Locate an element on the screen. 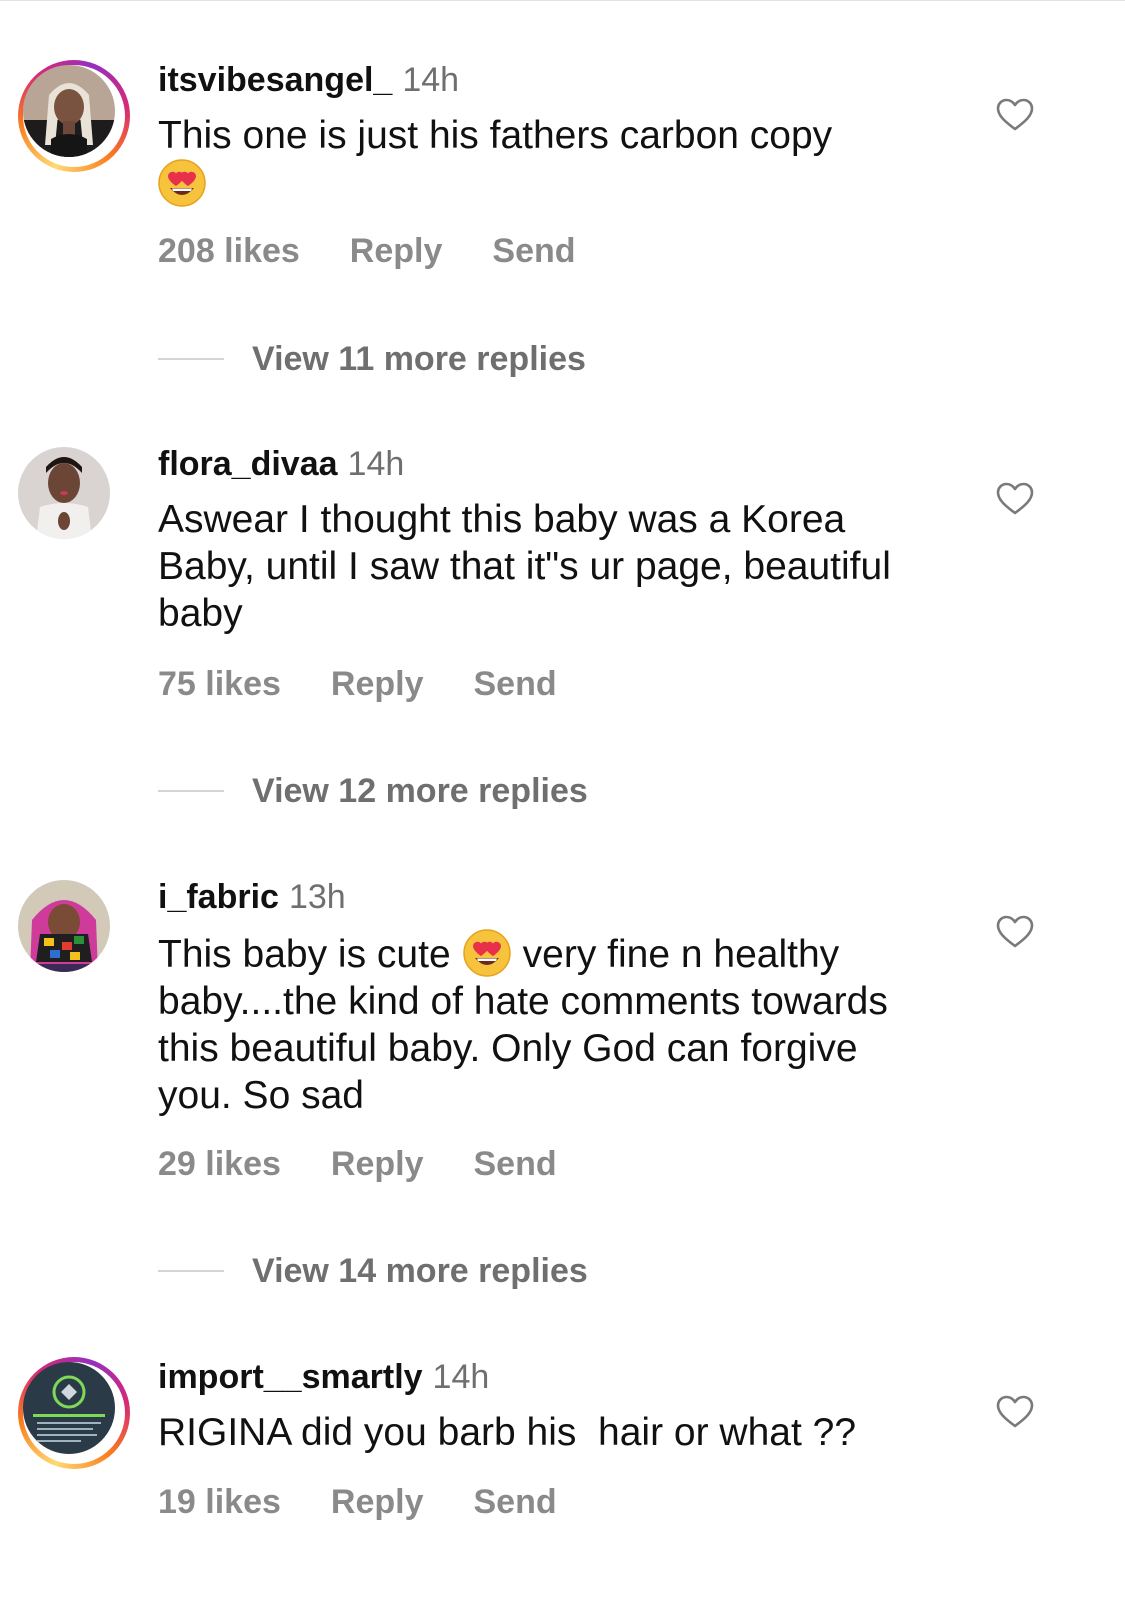 This screenshot has height=1598, width=1125. view-replies-button: View 11 more replies is located at coordinates (508, 359).